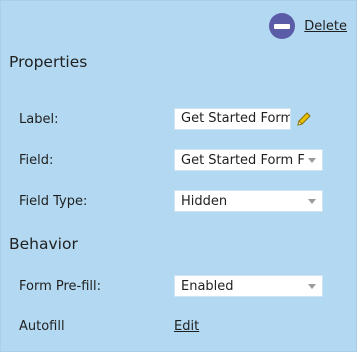 This screenshot has width=357, height=352. I want to click on field-type-row: Field Type: Hidden, so click(187, 201).